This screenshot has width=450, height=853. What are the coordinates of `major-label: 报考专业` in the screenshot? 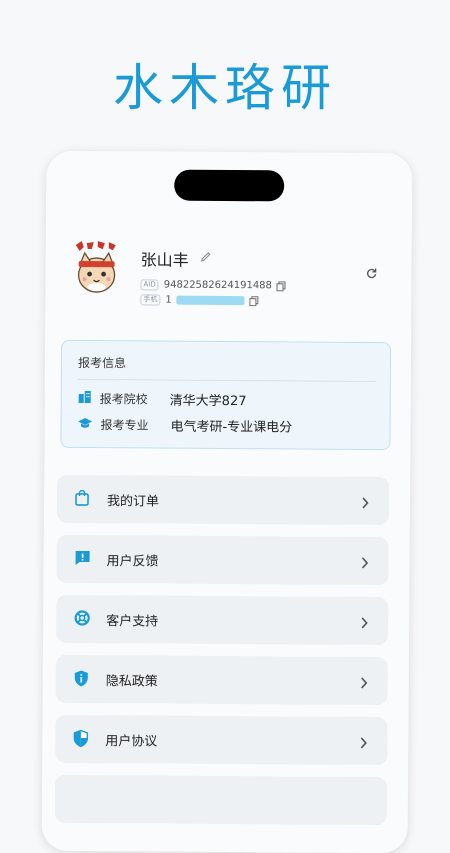 It's located at (124, 425).